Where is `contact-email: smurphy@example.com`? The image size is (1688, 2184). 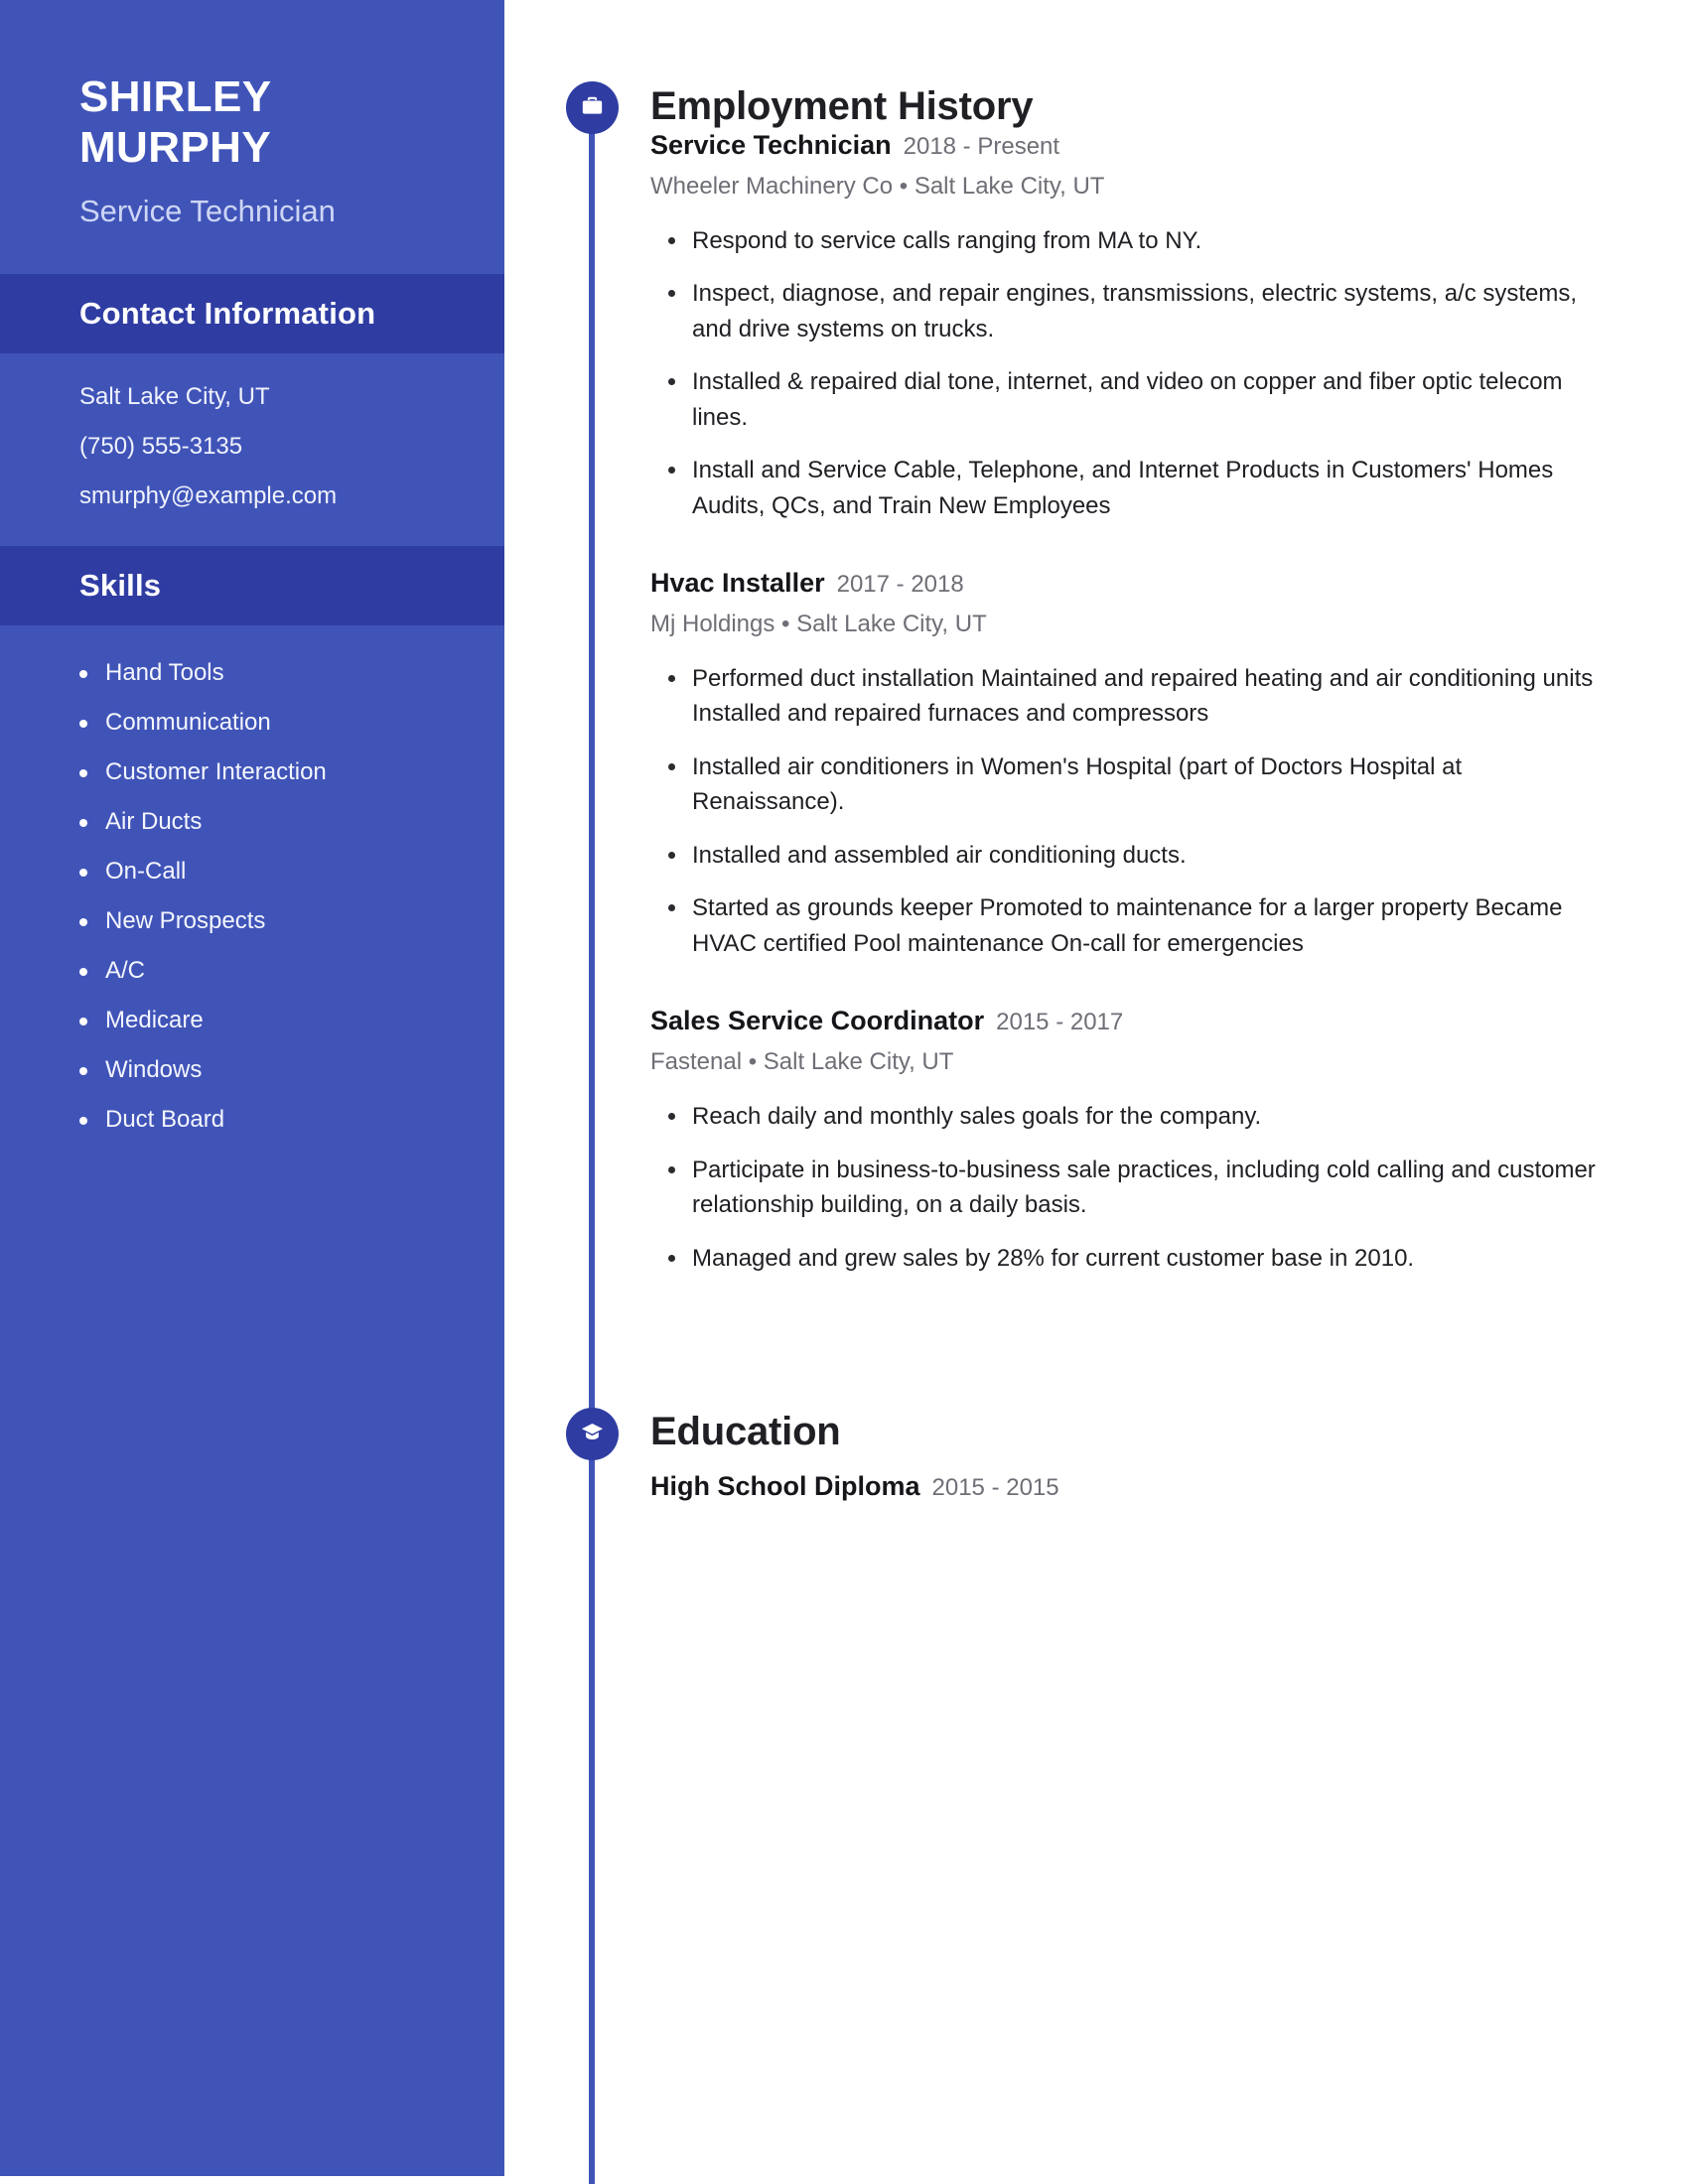 contact-email: smurphy@example.com is located at coordinates (291, 496).